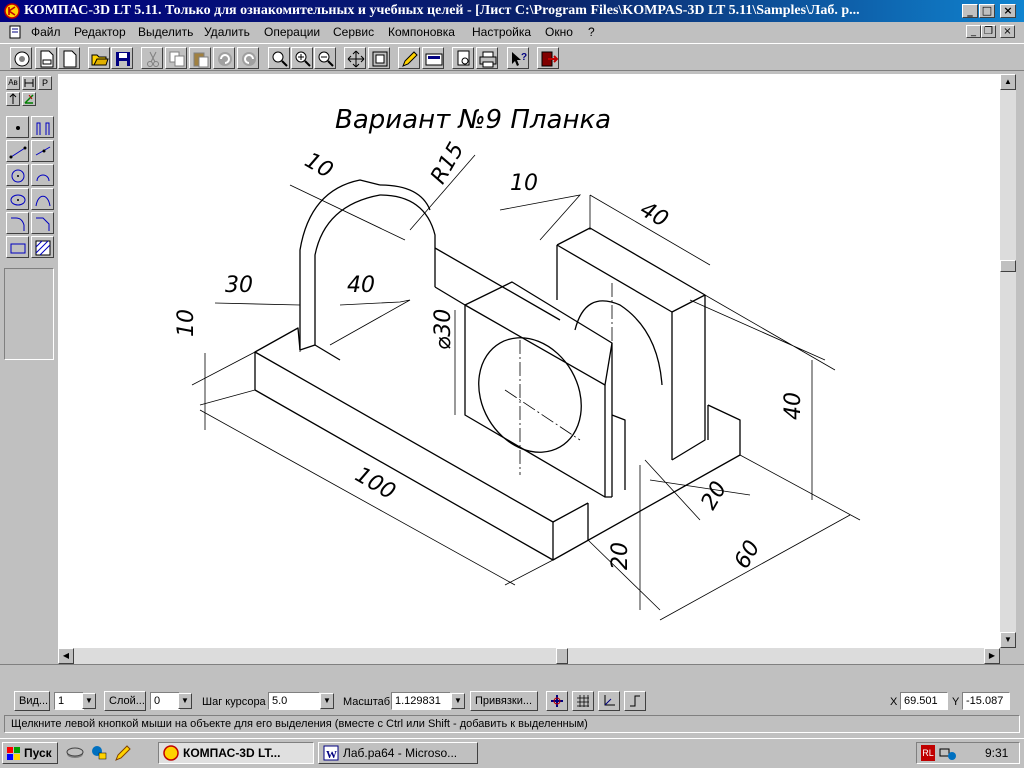  Describe the element at coordinates (1008, 11) in the screenshot. I see `close-button: ×` at that location.